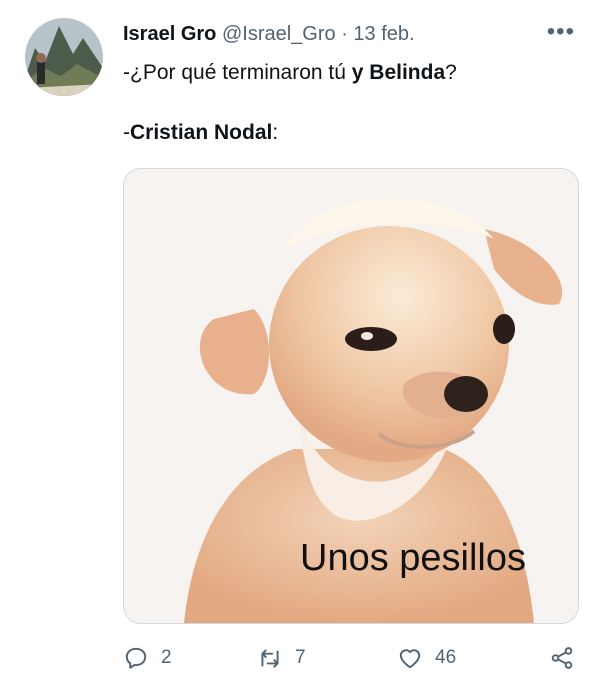  I want to click on line-1-bold: y Belinda, so click(398, 72).